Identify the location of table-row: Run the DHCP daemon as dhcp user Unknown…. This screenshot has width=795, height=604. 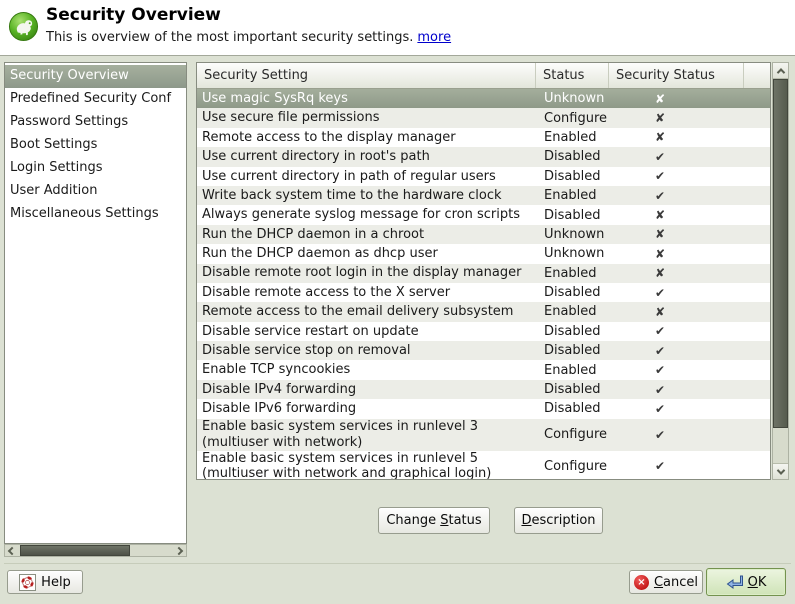
(483, 254).